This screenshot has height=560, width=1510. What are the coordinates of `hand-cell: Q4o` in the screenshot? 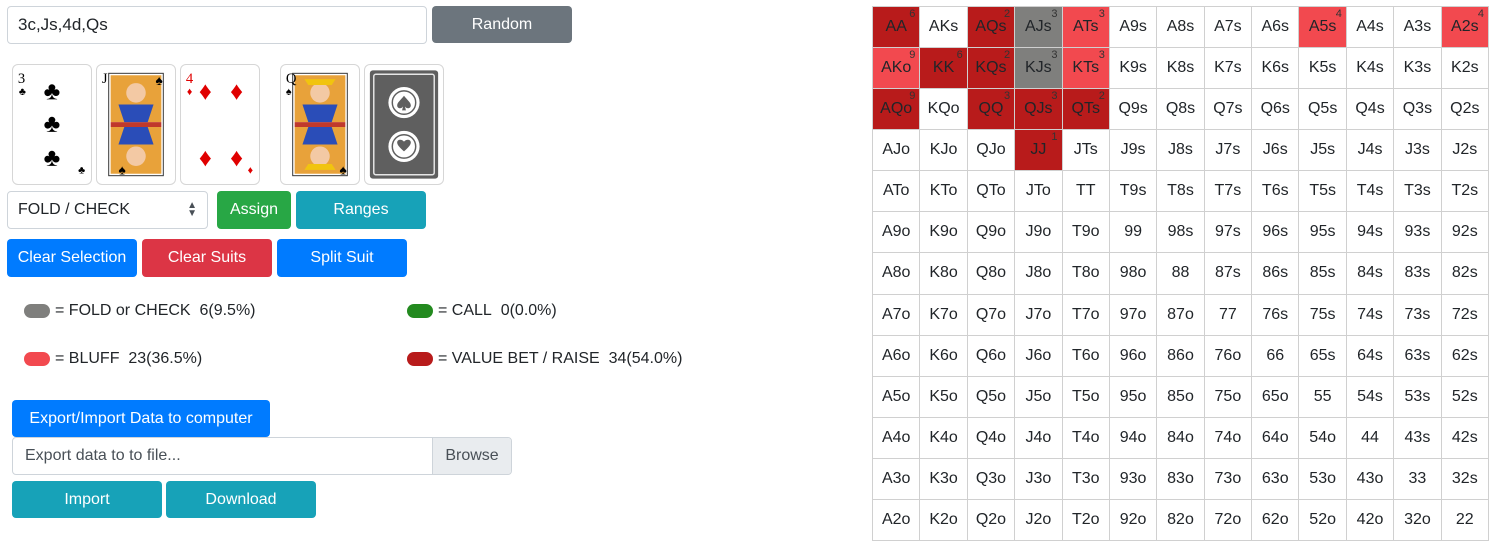 It's located at (991, 438).